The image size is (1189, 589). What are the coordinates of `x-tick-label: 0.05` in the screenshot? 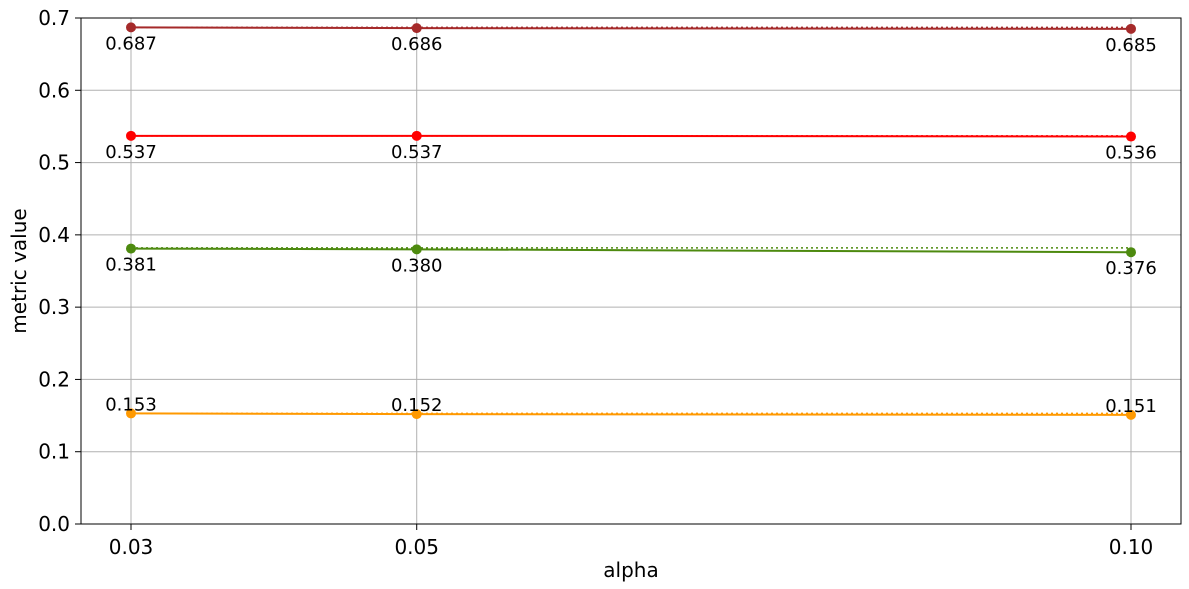 It's located at (416, 547).